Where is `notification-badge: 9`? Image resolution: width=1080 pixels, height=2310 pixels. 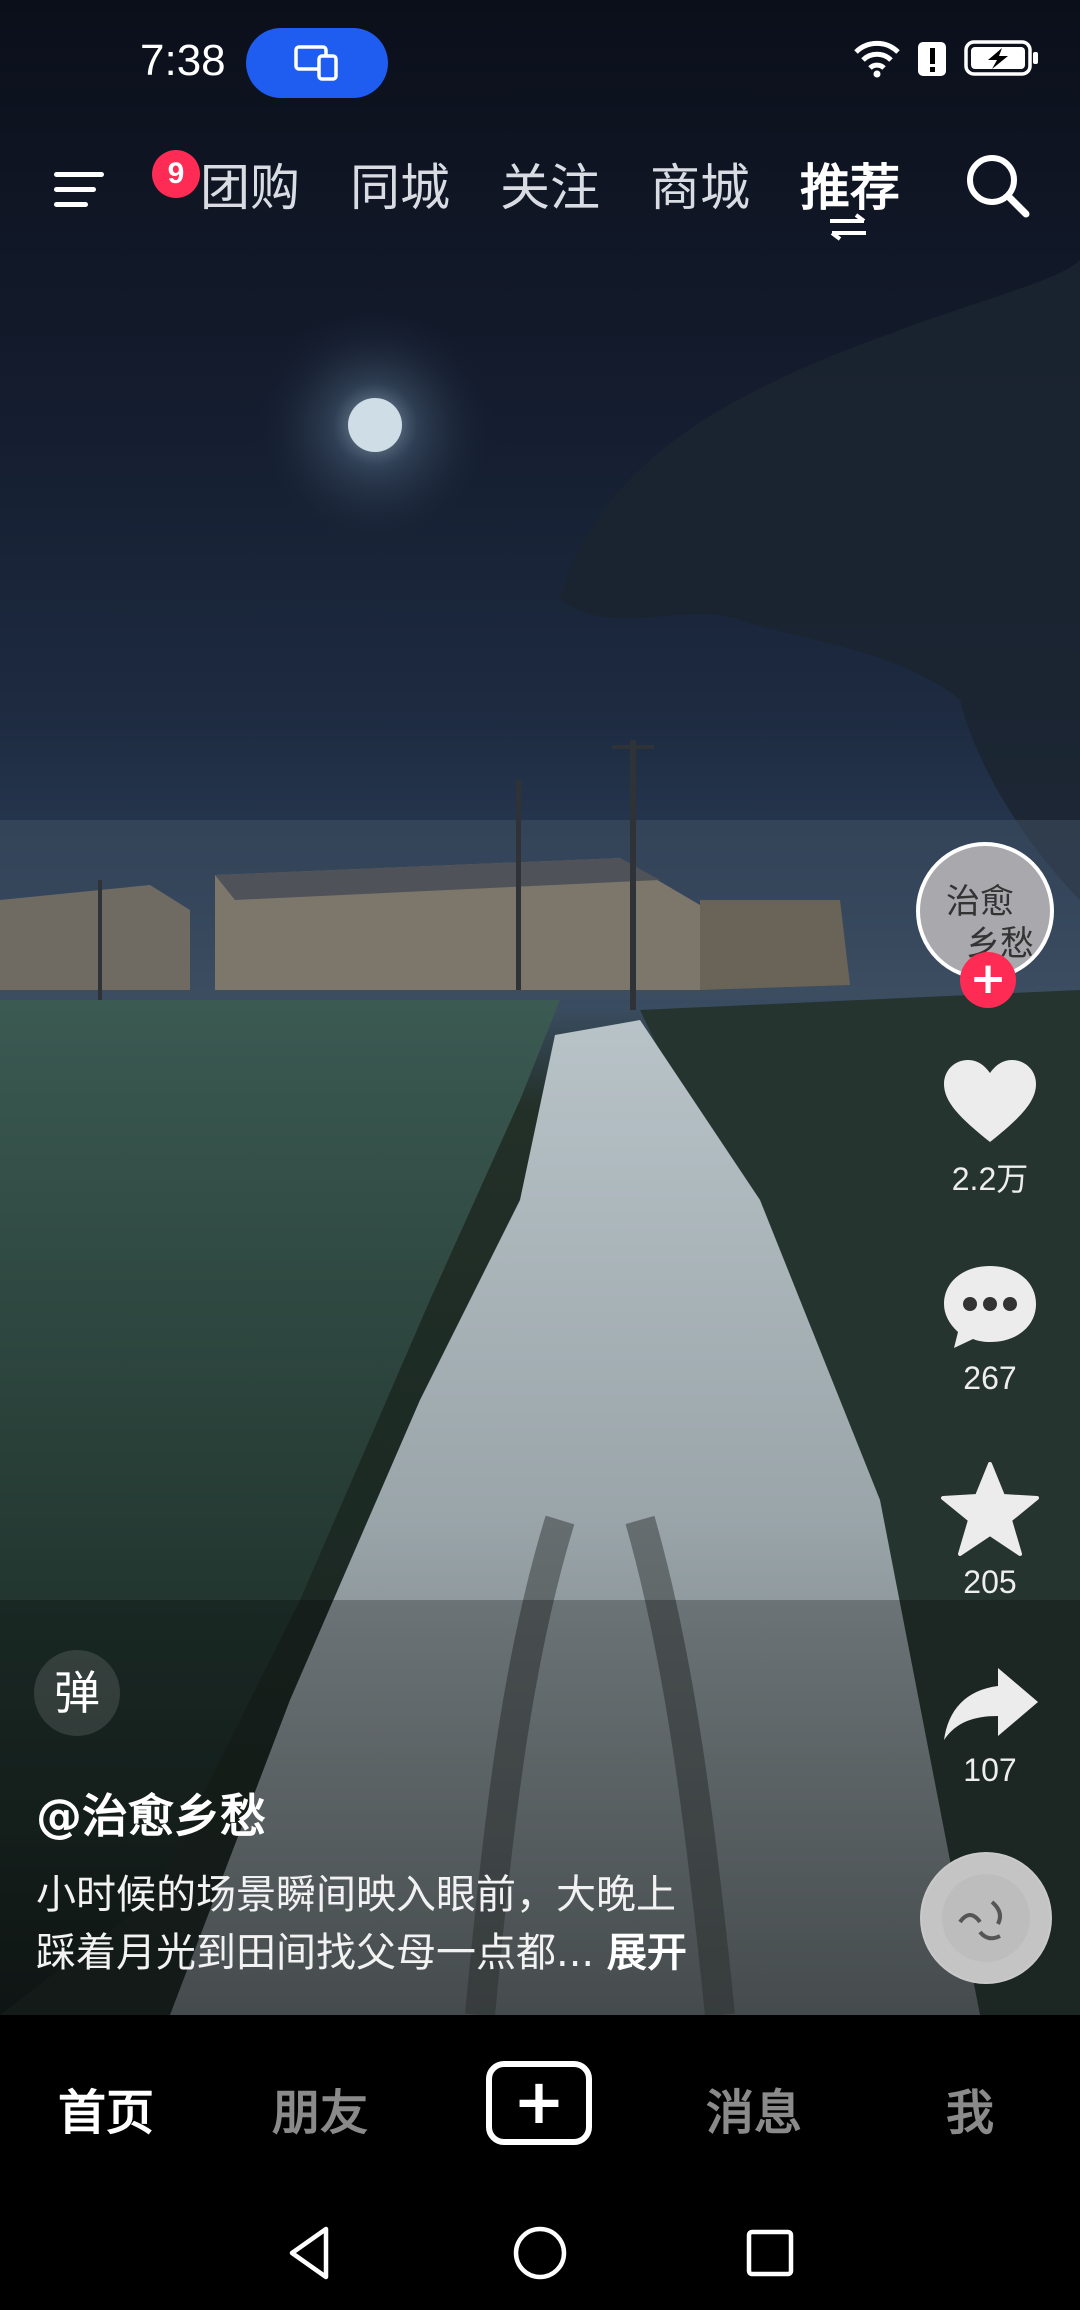
notification-badge: 9 is located at coordinates (176, 174).